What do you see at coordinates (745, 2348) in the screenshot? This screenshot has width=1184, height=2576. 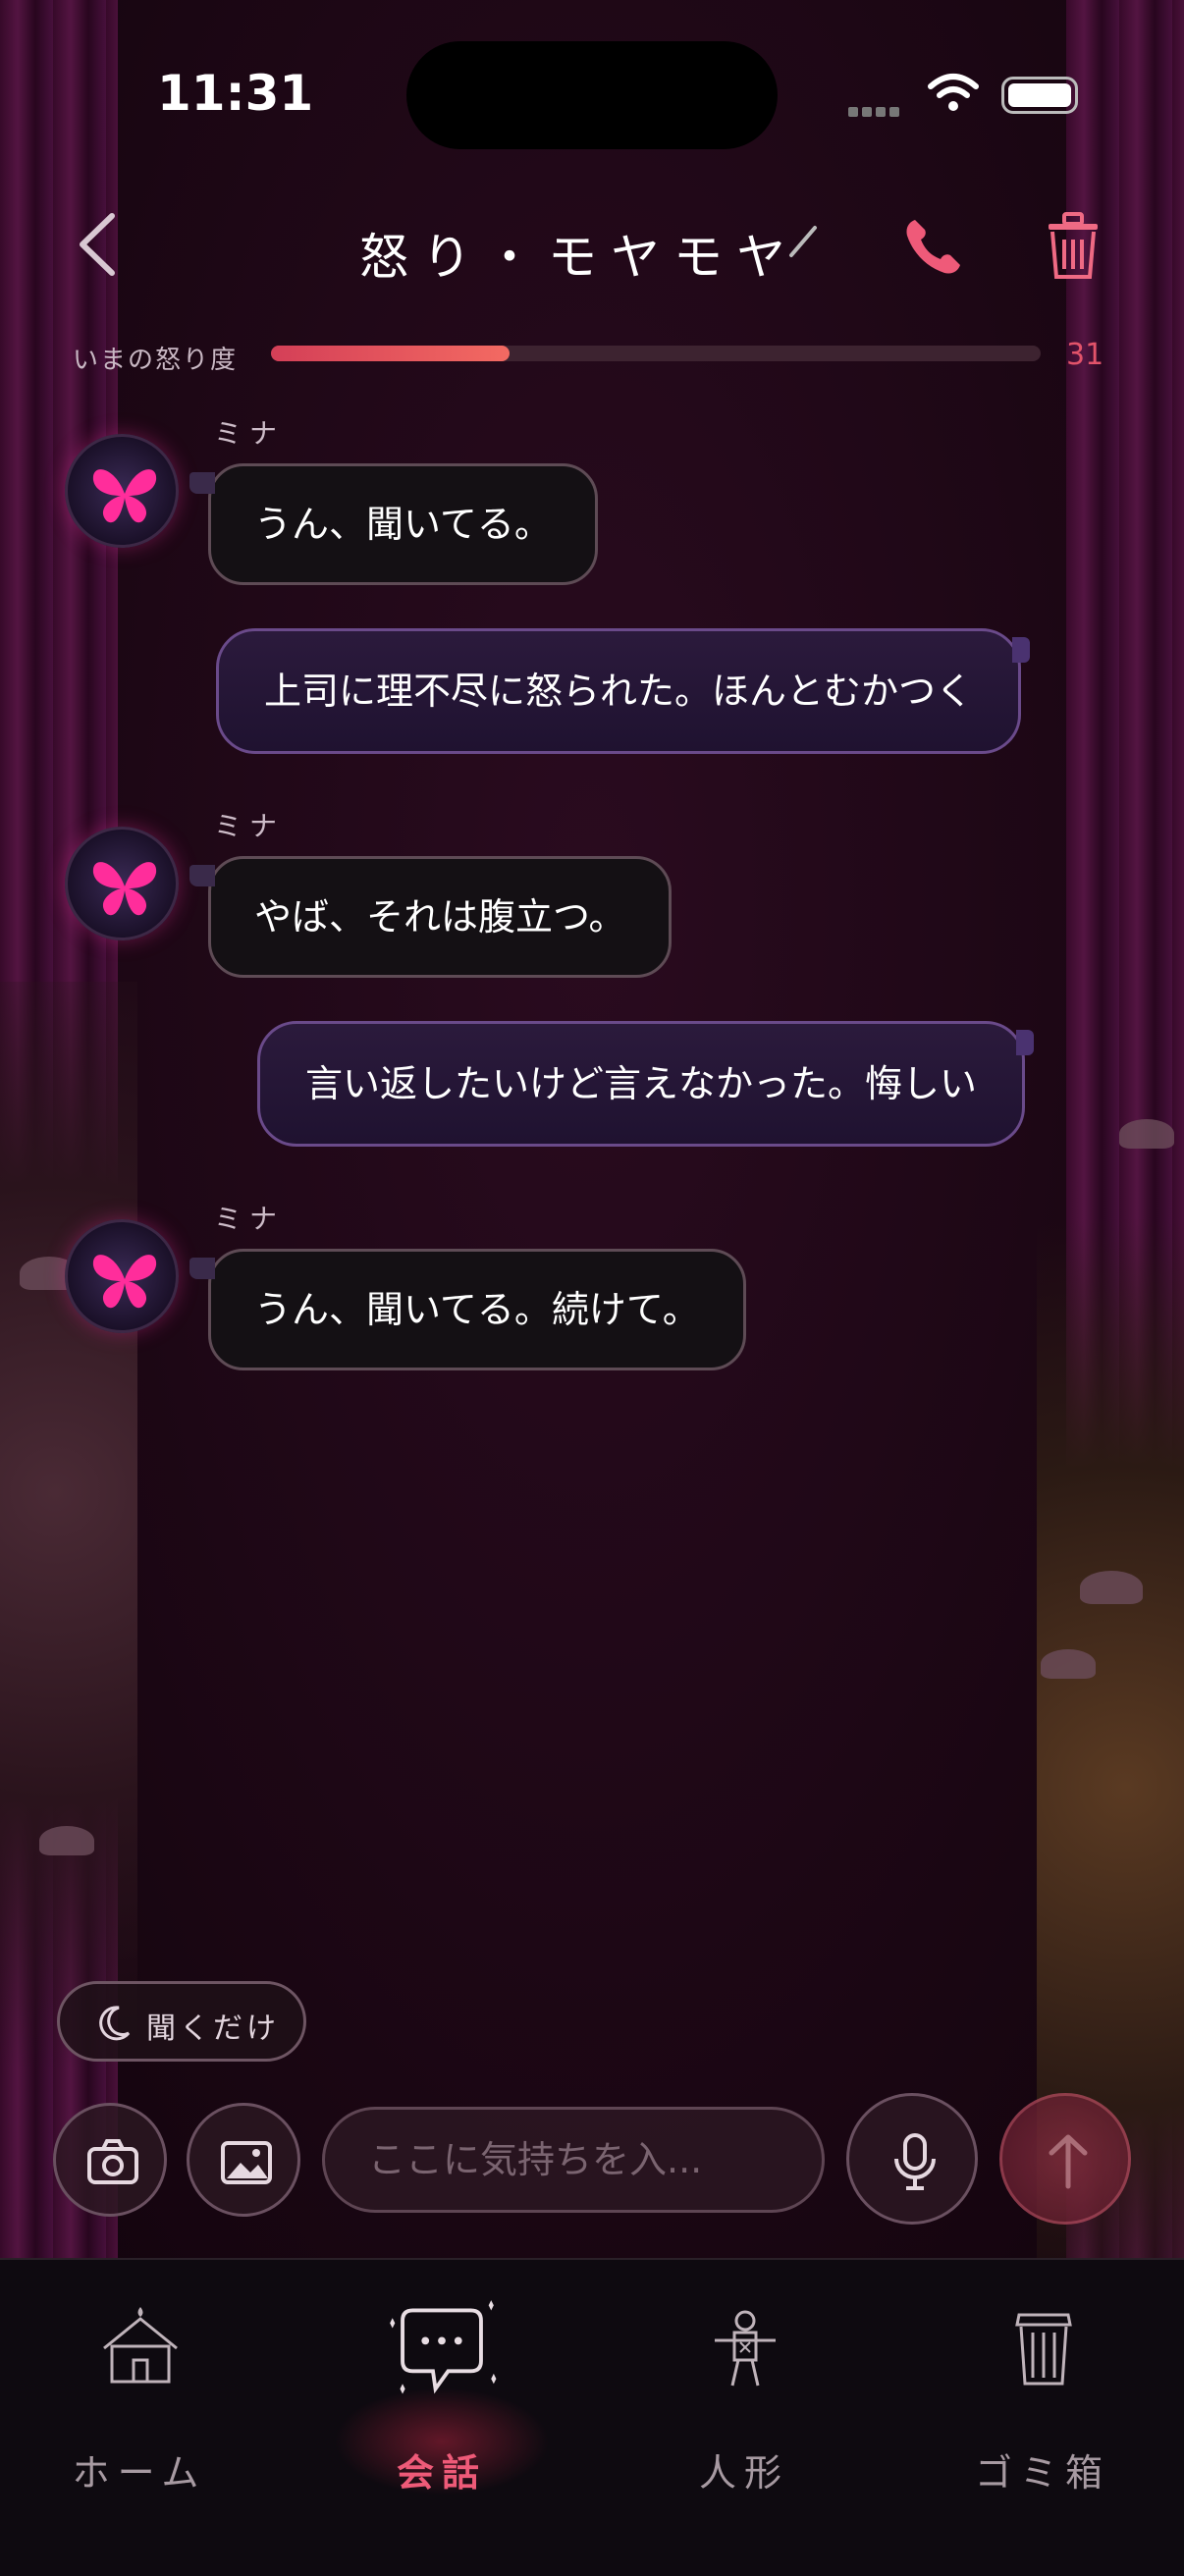 I see `doll-icon` at bounding box center [745, 2348].